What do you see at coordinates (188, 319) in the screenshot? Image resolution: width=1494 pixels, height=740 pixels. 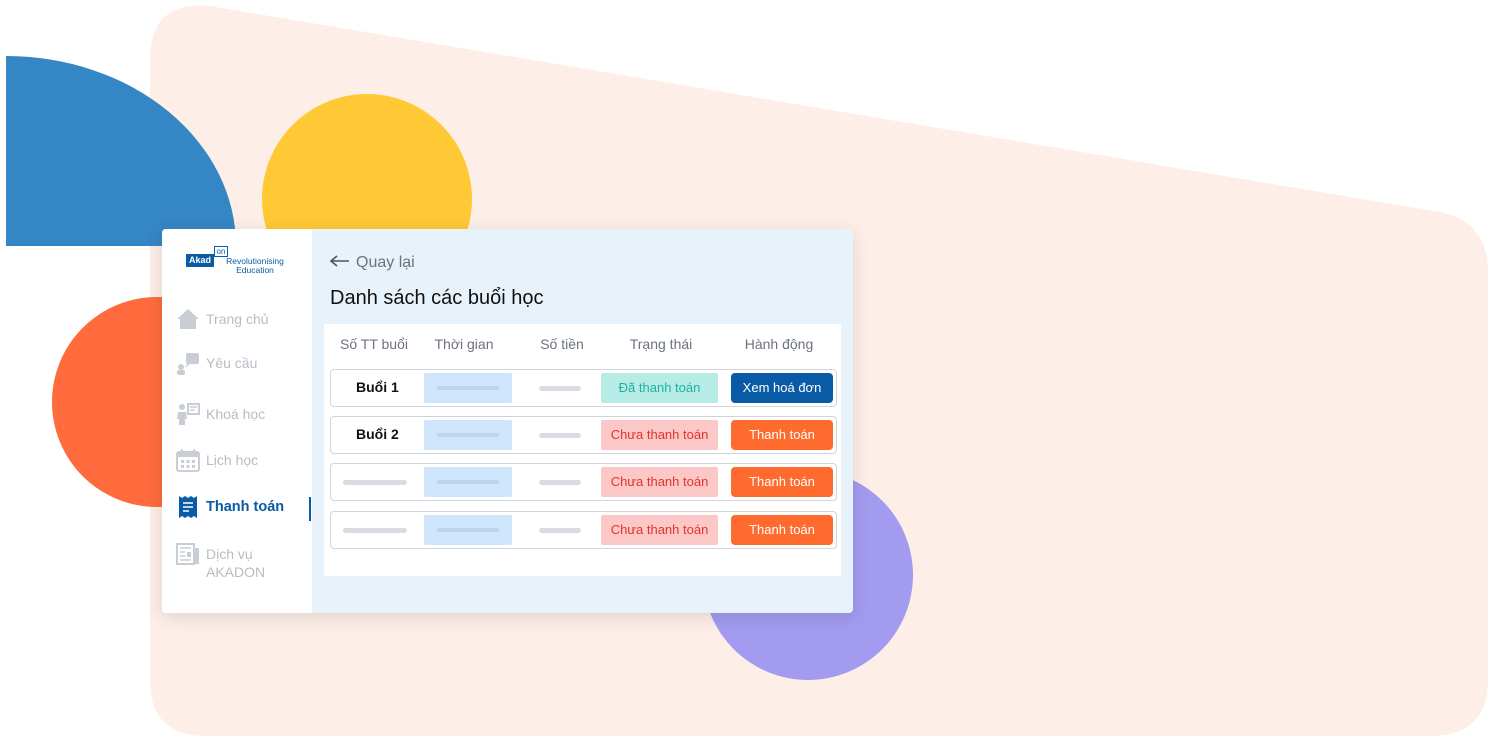 I see `home-icon` at bounding box center [188, 319].